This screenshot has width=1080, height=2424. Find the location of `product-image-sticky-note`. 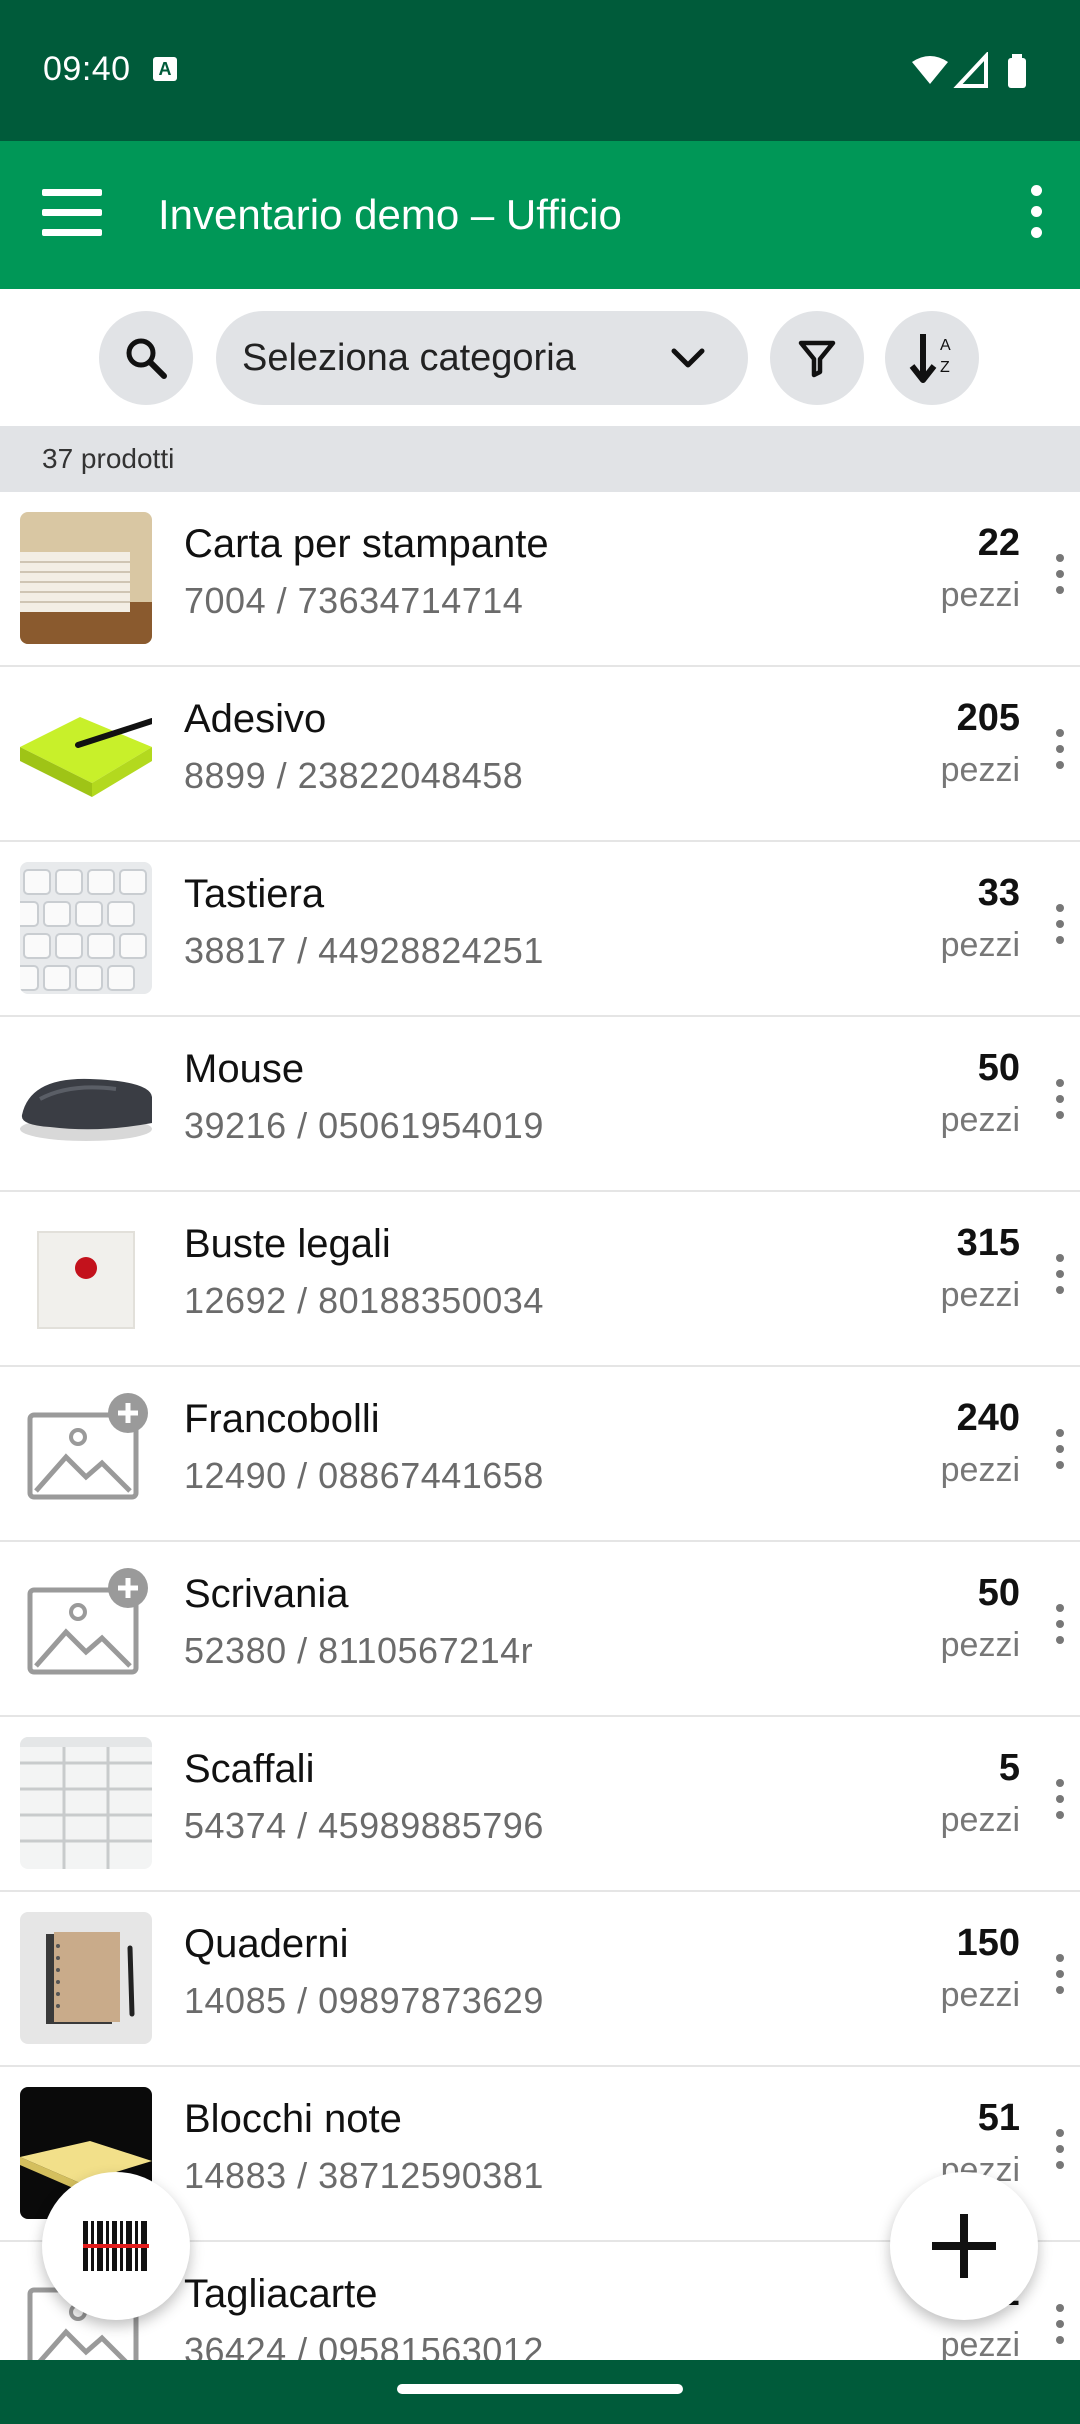

product-image-sticky-note is located at coordinates (86, 753).